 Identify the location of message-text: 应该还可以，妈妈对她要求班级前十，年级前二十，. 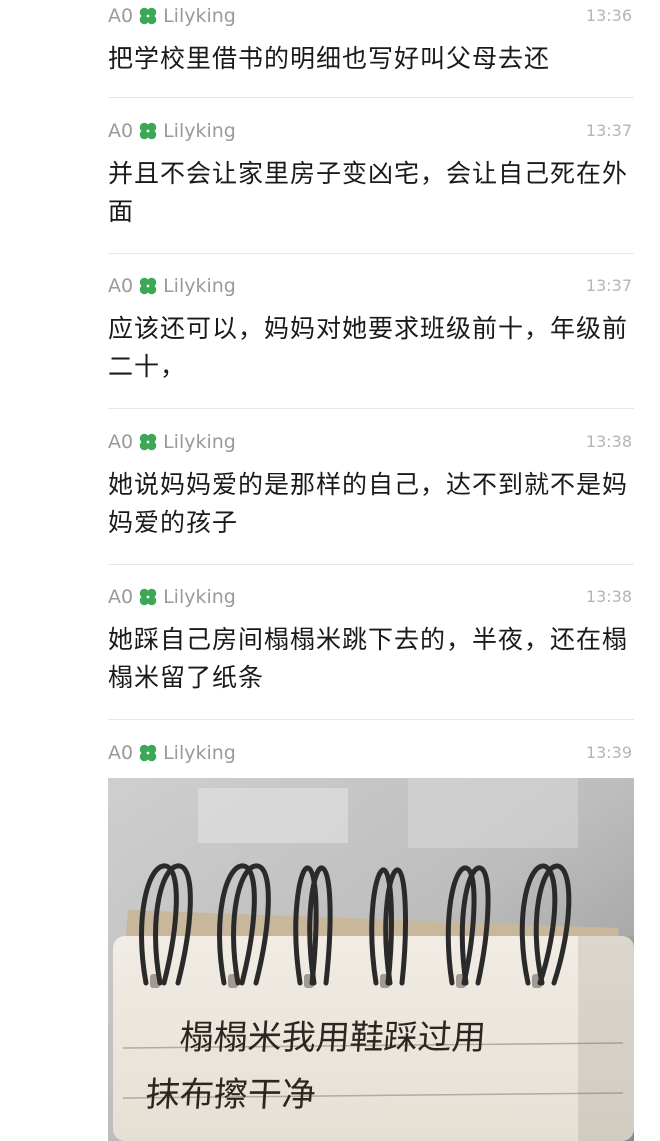
(368, 347).